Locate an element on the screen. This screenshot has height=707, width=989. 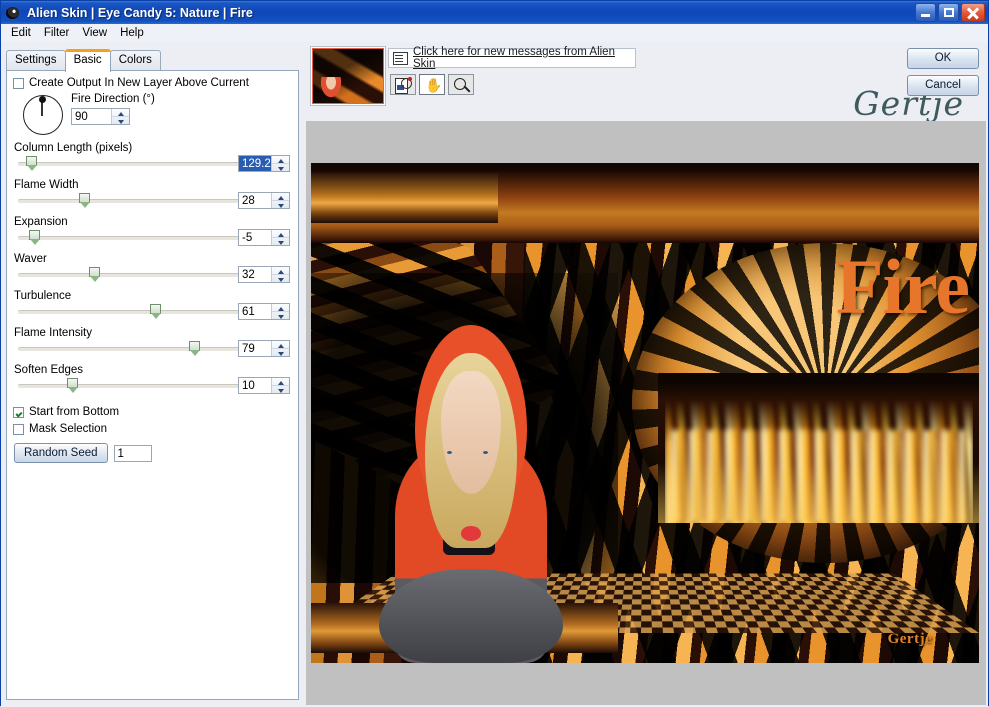
slider-value: 28 is located at coordinates (255, 200).